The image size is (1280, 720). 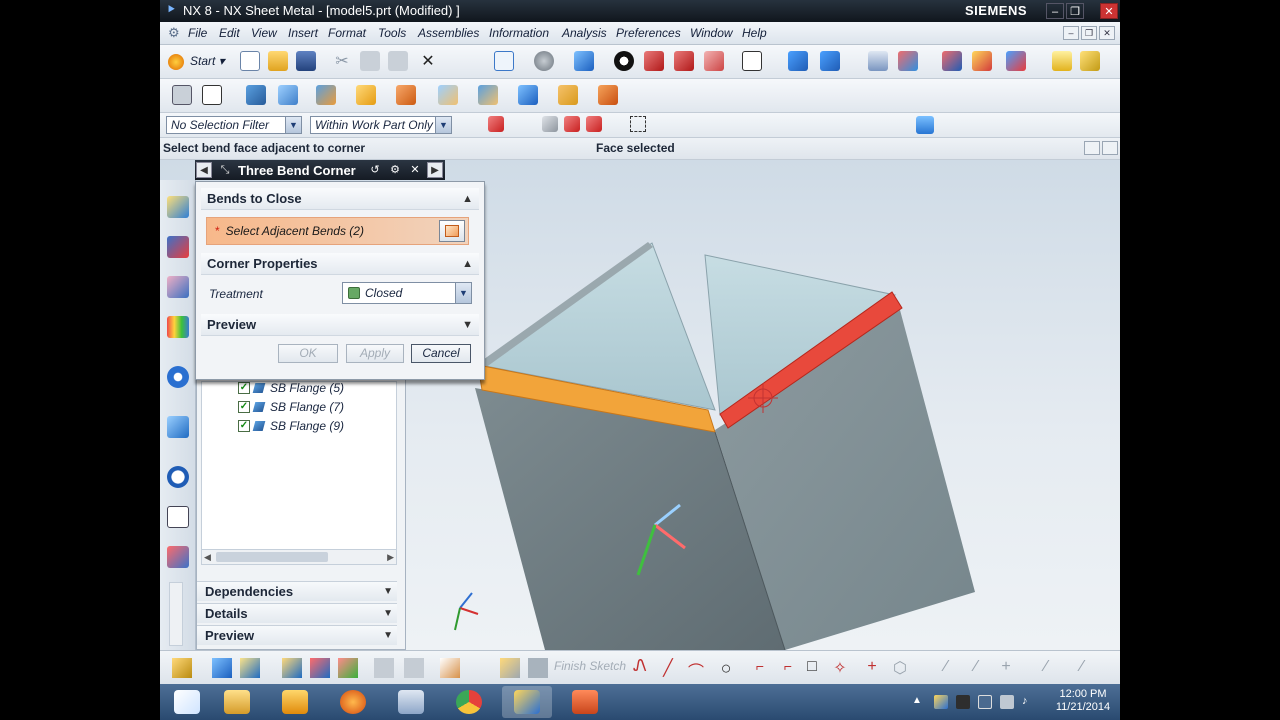 I want to click on tab-icon, so click(x=212, y=95).